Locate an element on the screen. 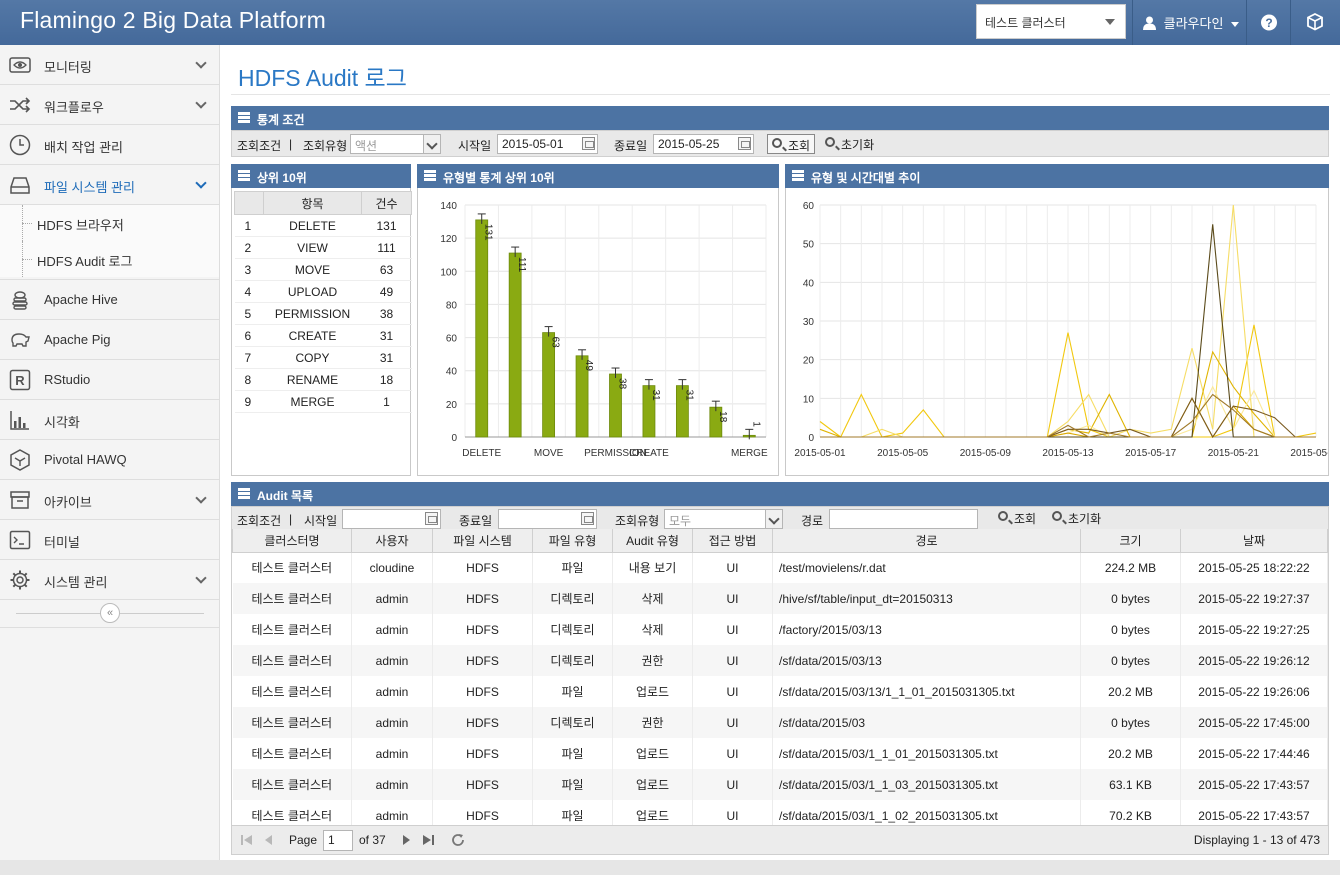 The width and height of the screenshot is (1340, 875). collapse-sidebar-button: « is located at coordinates (110, 613).